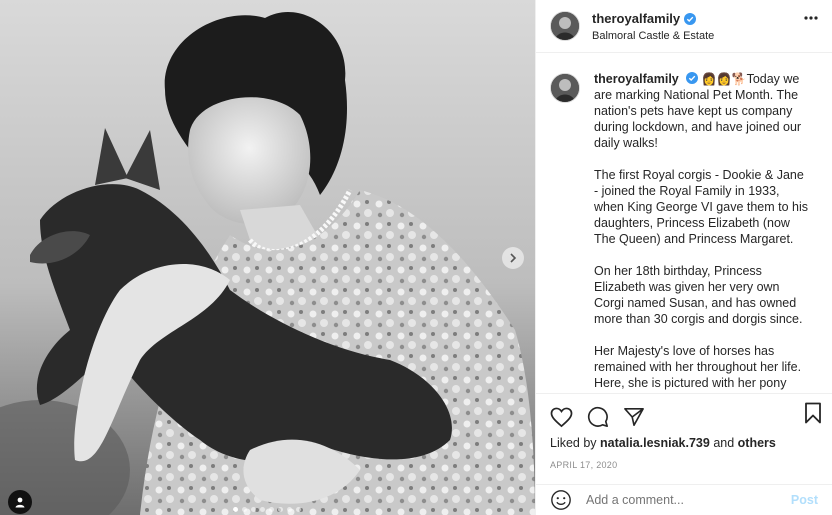  What do you see at coordinates (804, 500) in the screenshot?
I see `post-comment-button: Post` at bounding box center [804, 500].